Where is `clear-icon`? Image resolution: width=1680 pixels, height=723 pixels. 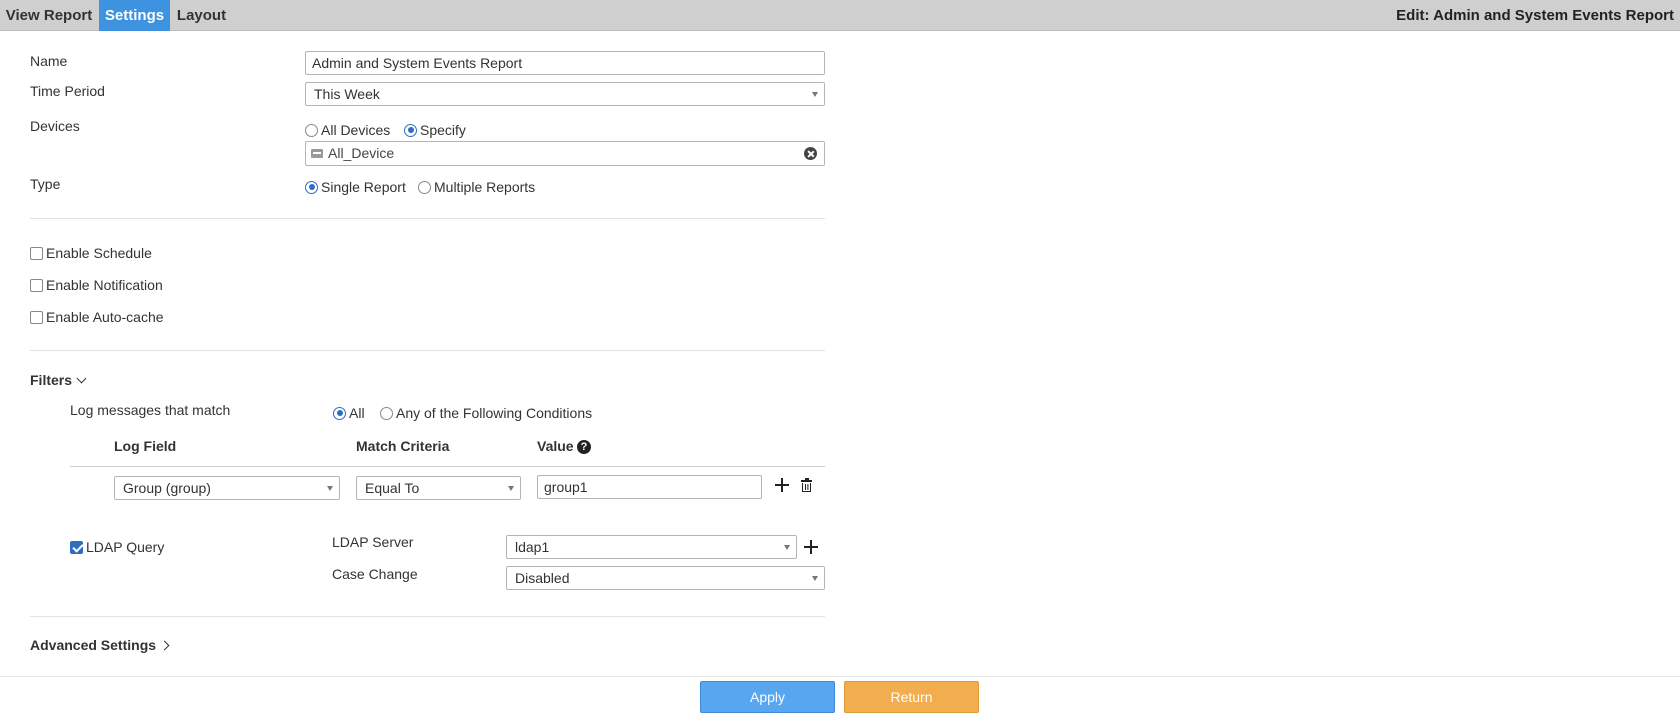 clear-icon is located at coordinates (810, 153).